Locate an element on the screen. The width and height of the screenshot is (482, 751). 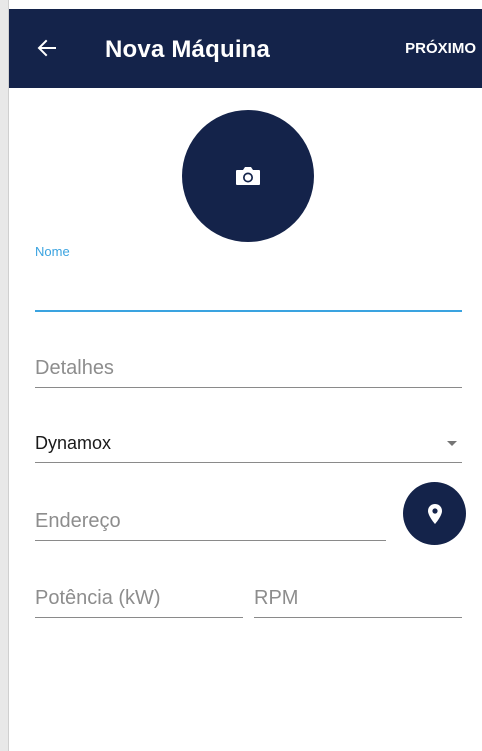
details-input: Detalhes is located at coordinates (248, 366).